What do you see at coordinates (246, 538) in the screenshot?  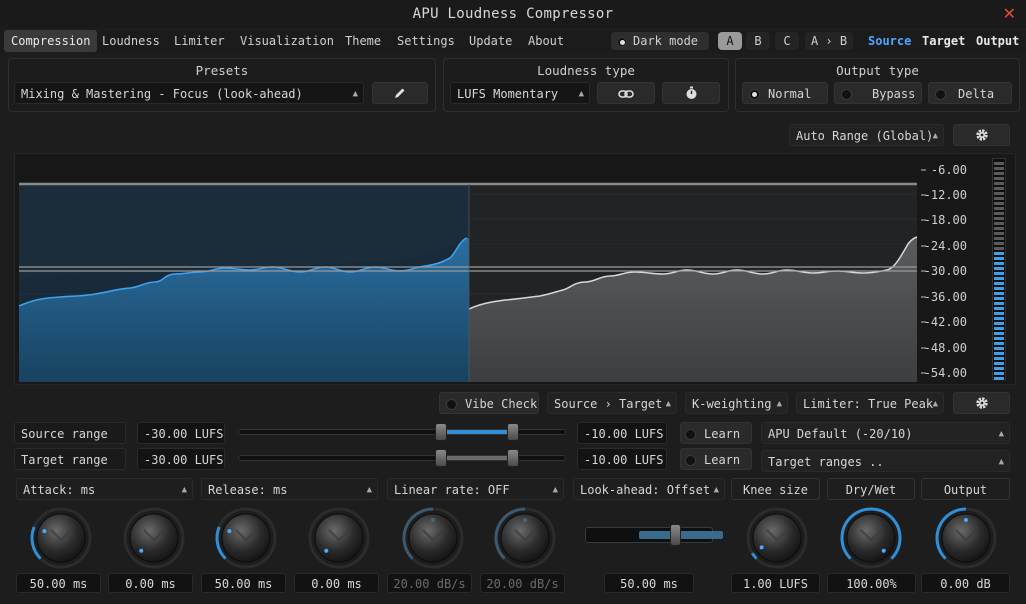 I see `attack2-knob` at bounding box center [246, 538].